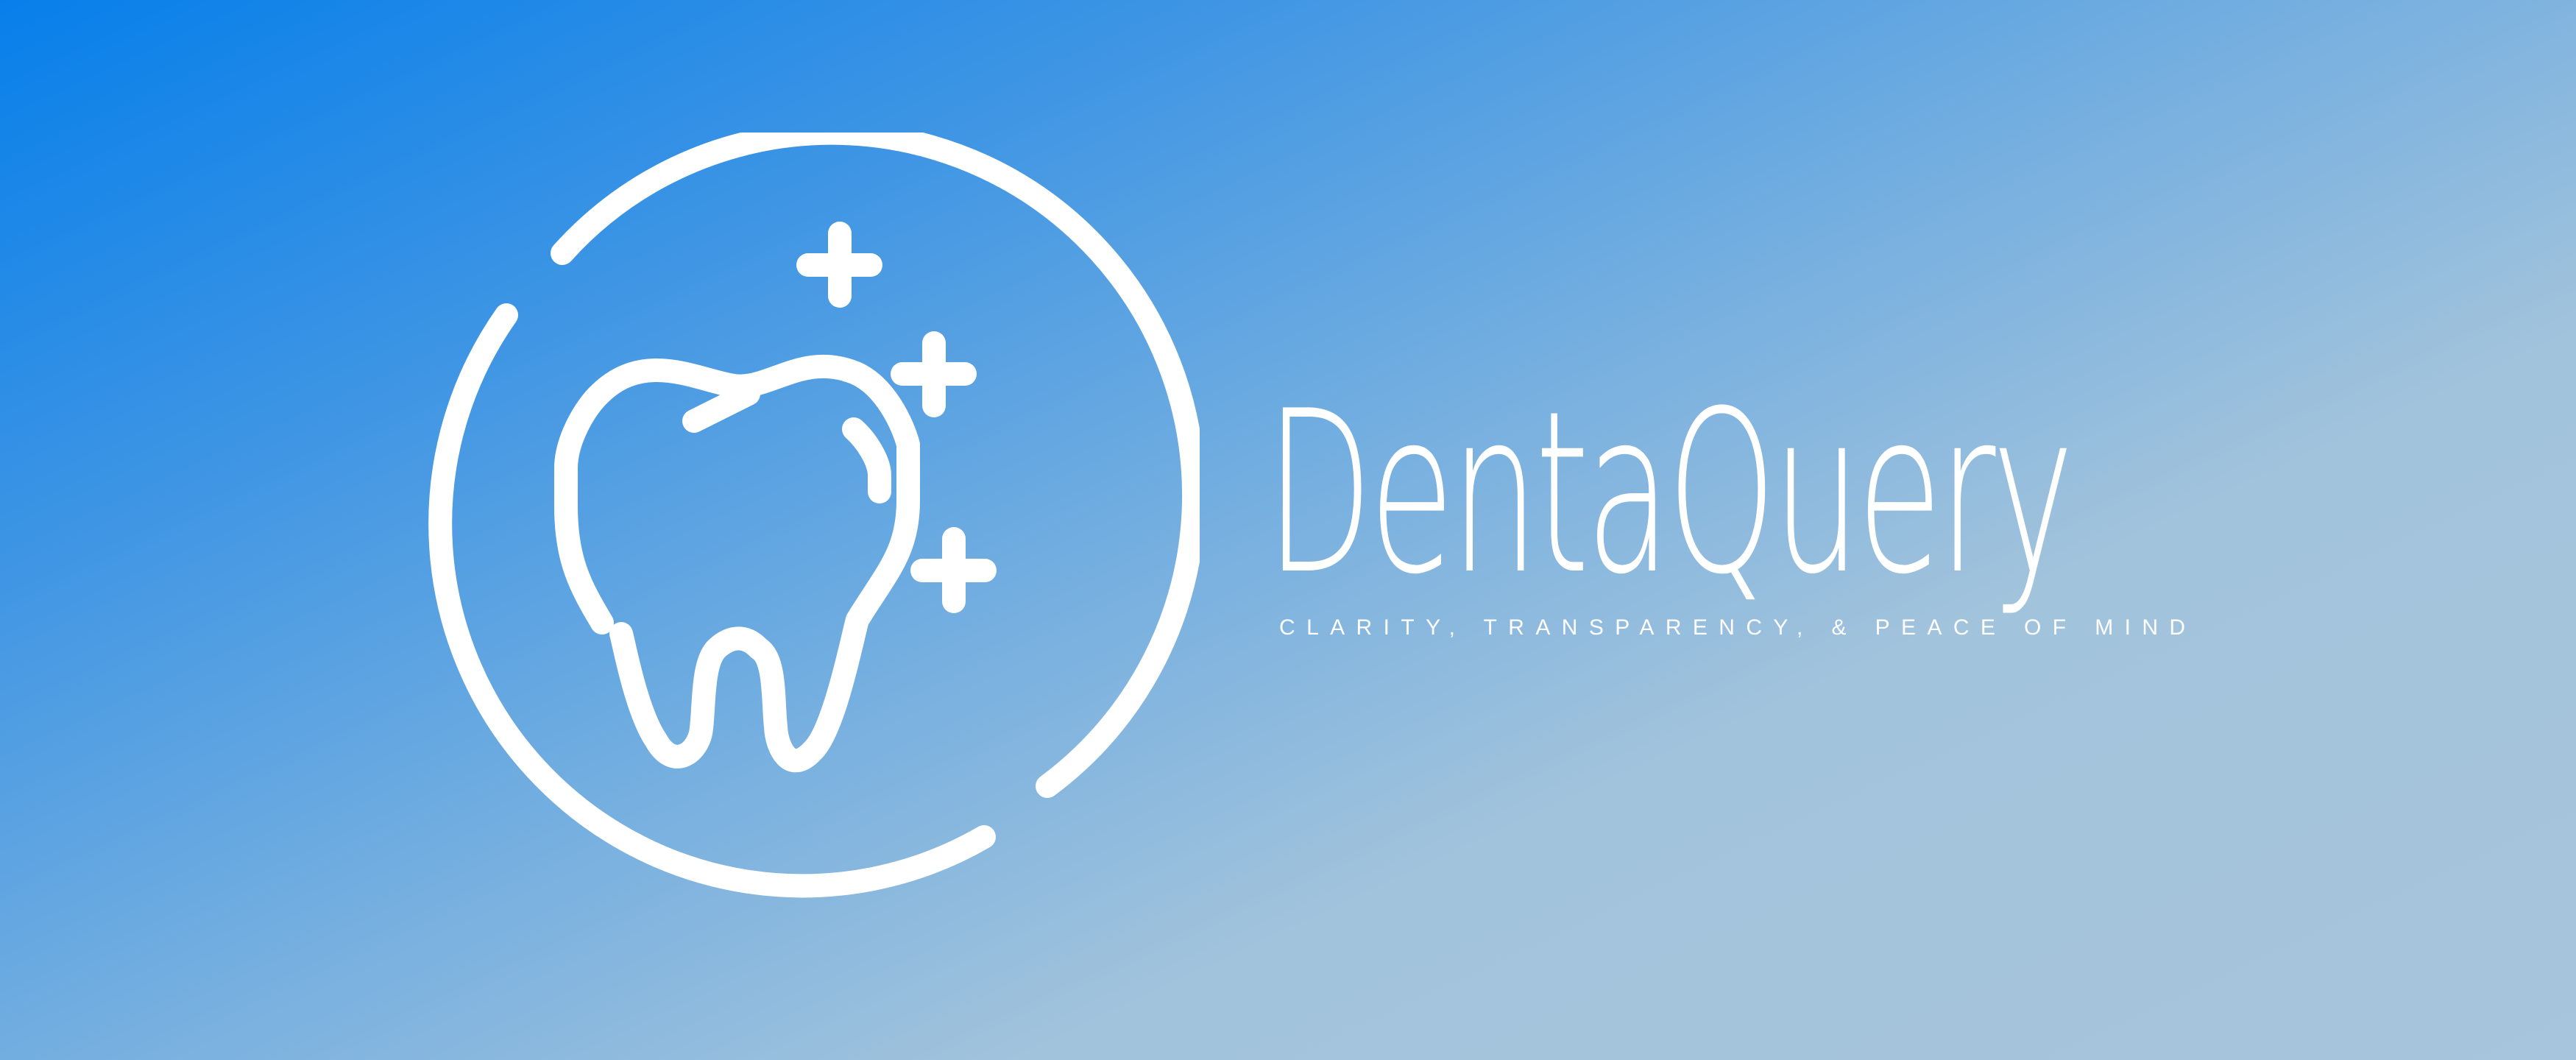 The height and width of the screenshot is (1060, 2576). Describe the element at coordinates (1738, 627) in the screenshot. I see `brand-tagline: CLARITY, TRANSPARENCY, & PEACE OF MIND` at that location.